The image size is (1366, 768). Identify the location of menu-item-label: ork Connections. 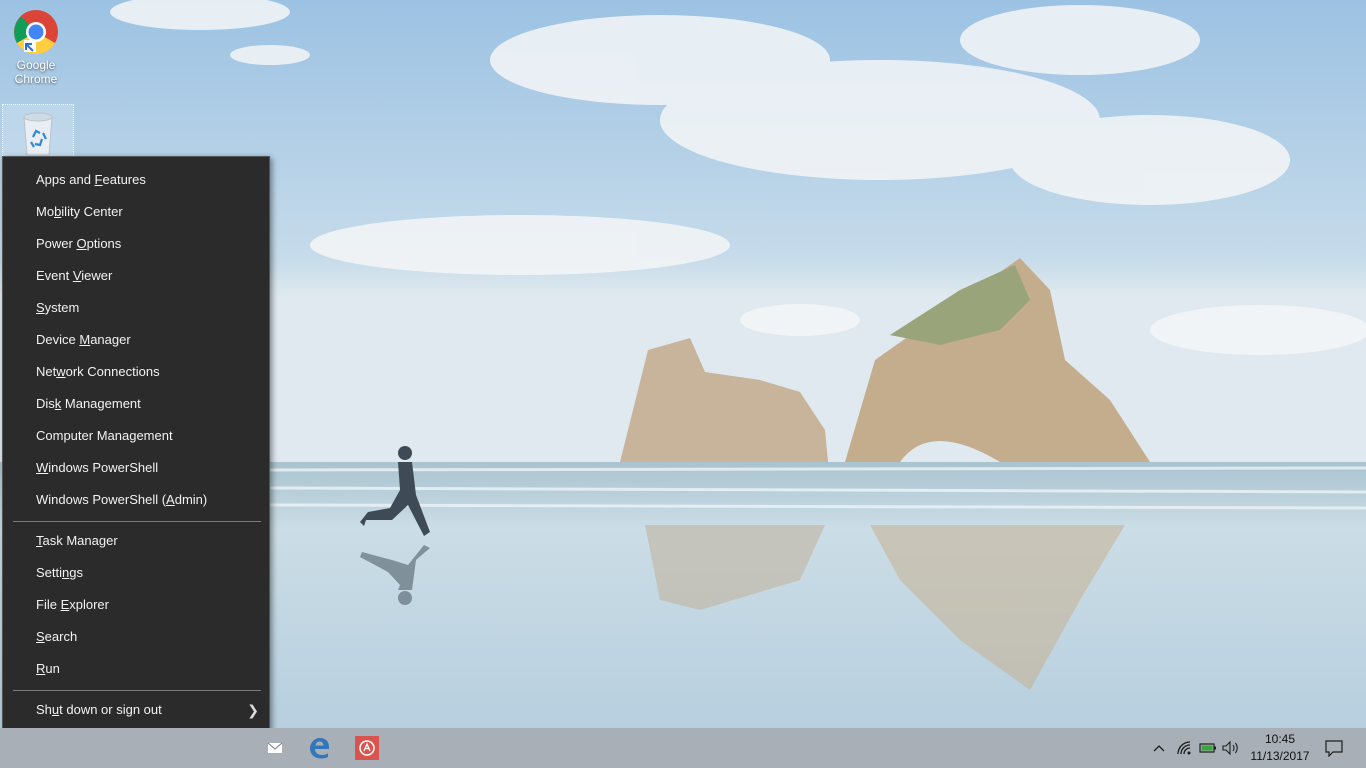
(112, 371).